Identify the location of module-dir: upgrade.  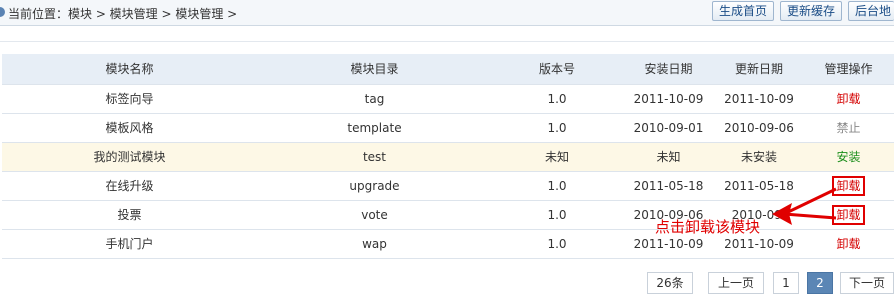
(374, 186).